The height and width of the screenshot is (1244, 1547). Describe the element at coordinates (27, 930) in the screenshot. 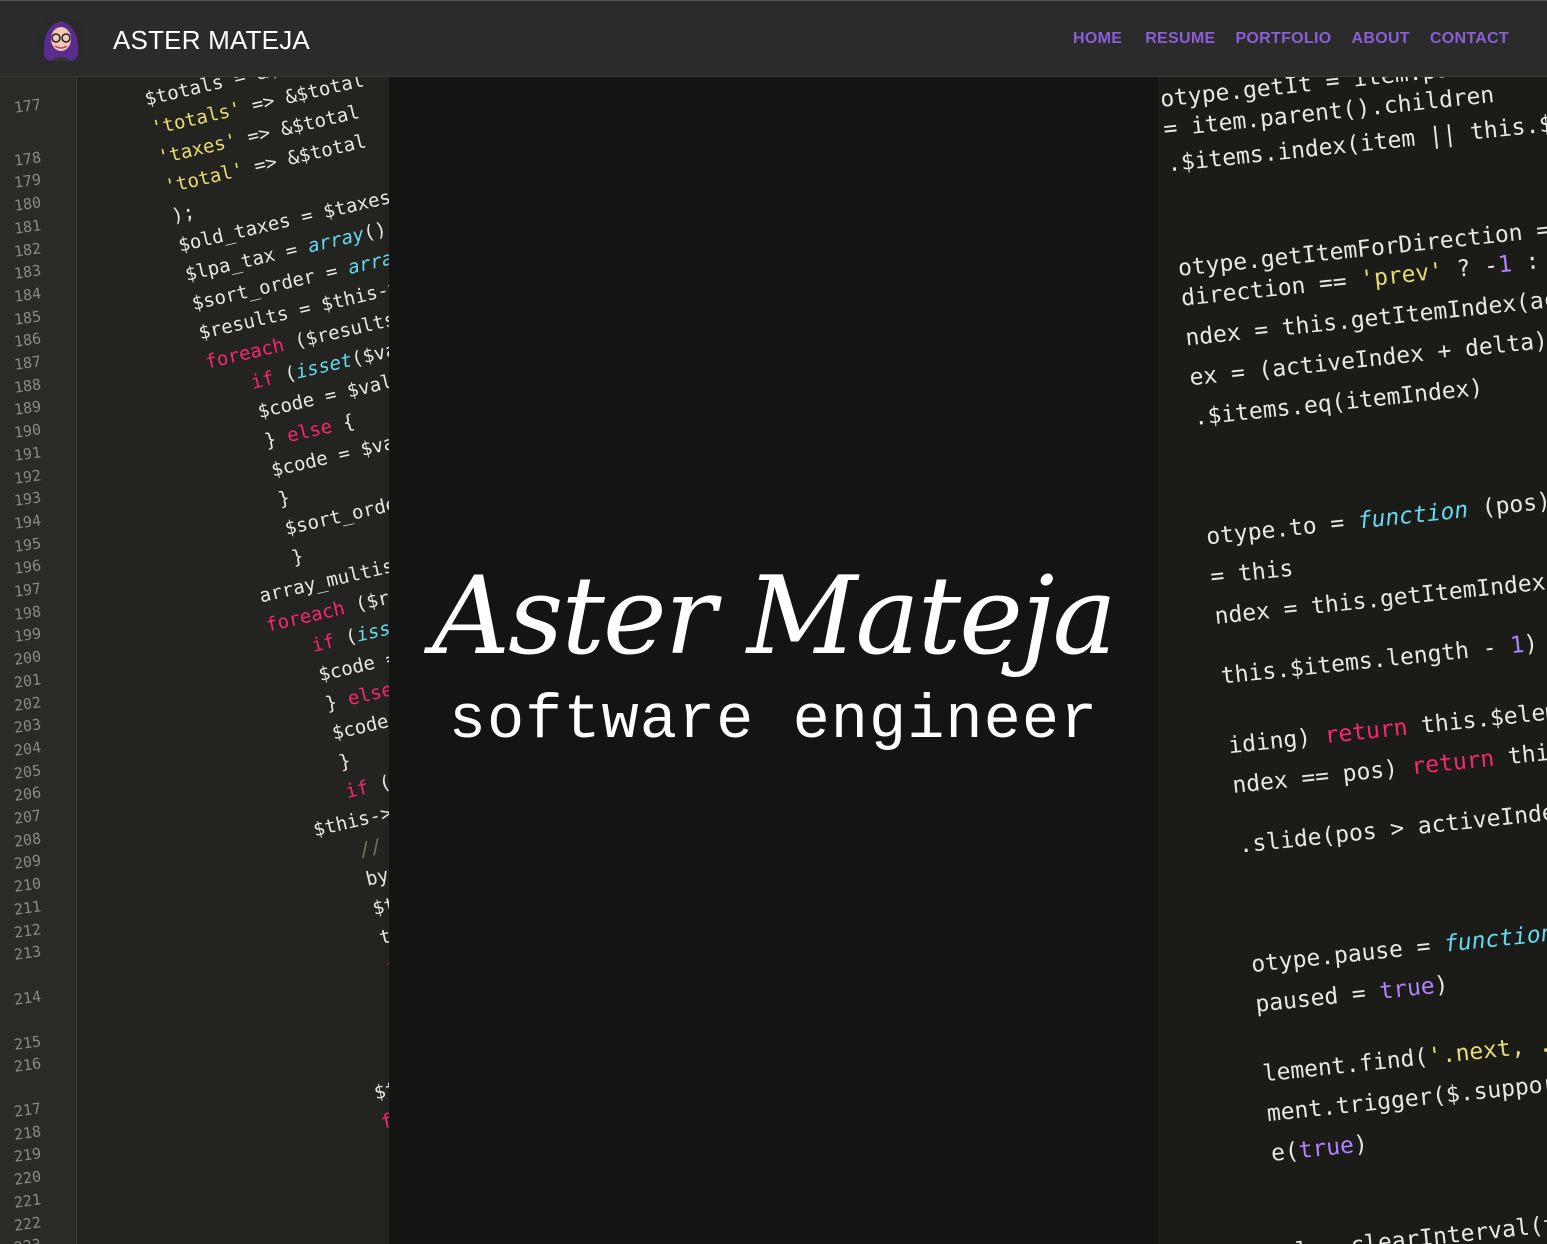

I see `line-number: 212` at that location.